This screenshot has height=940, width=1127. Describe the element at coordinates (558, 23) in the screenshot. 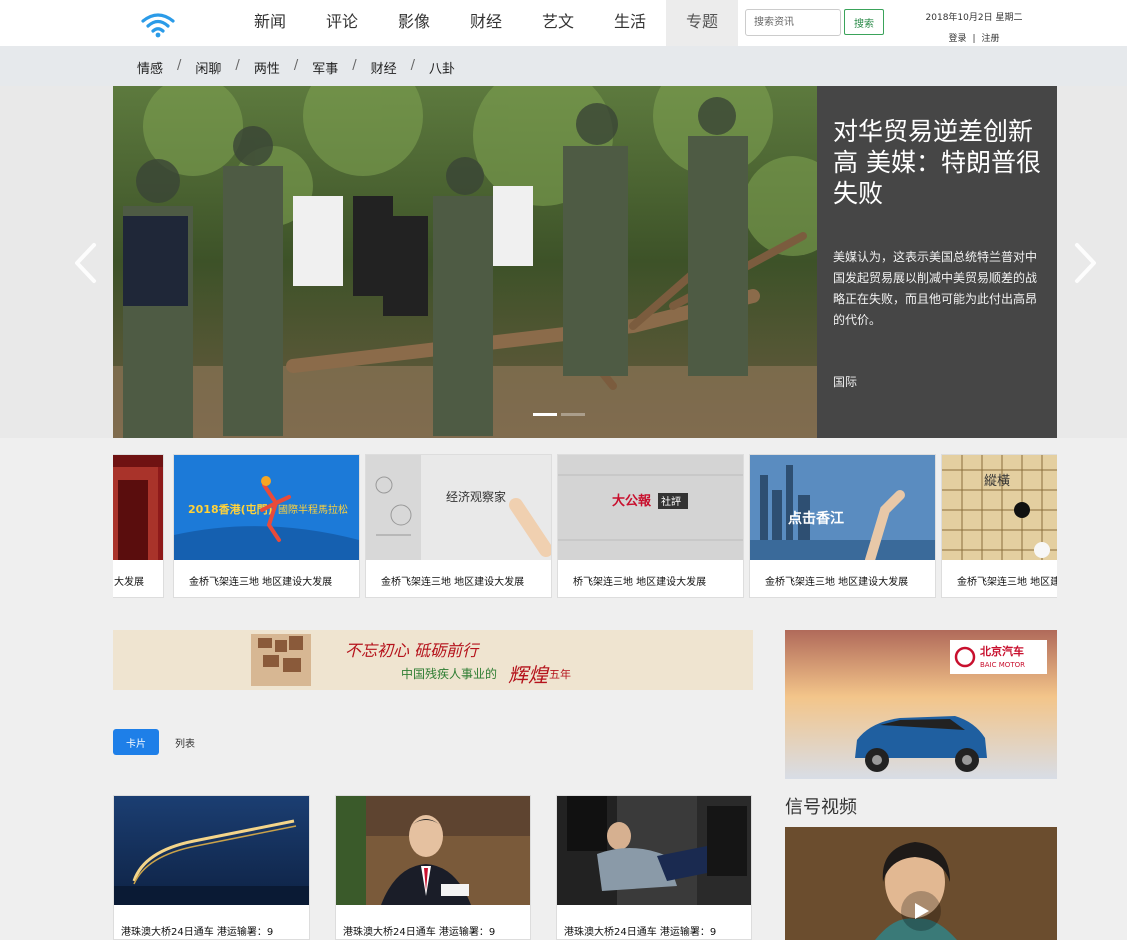

I see `nav-arts: 艺文` at that location.